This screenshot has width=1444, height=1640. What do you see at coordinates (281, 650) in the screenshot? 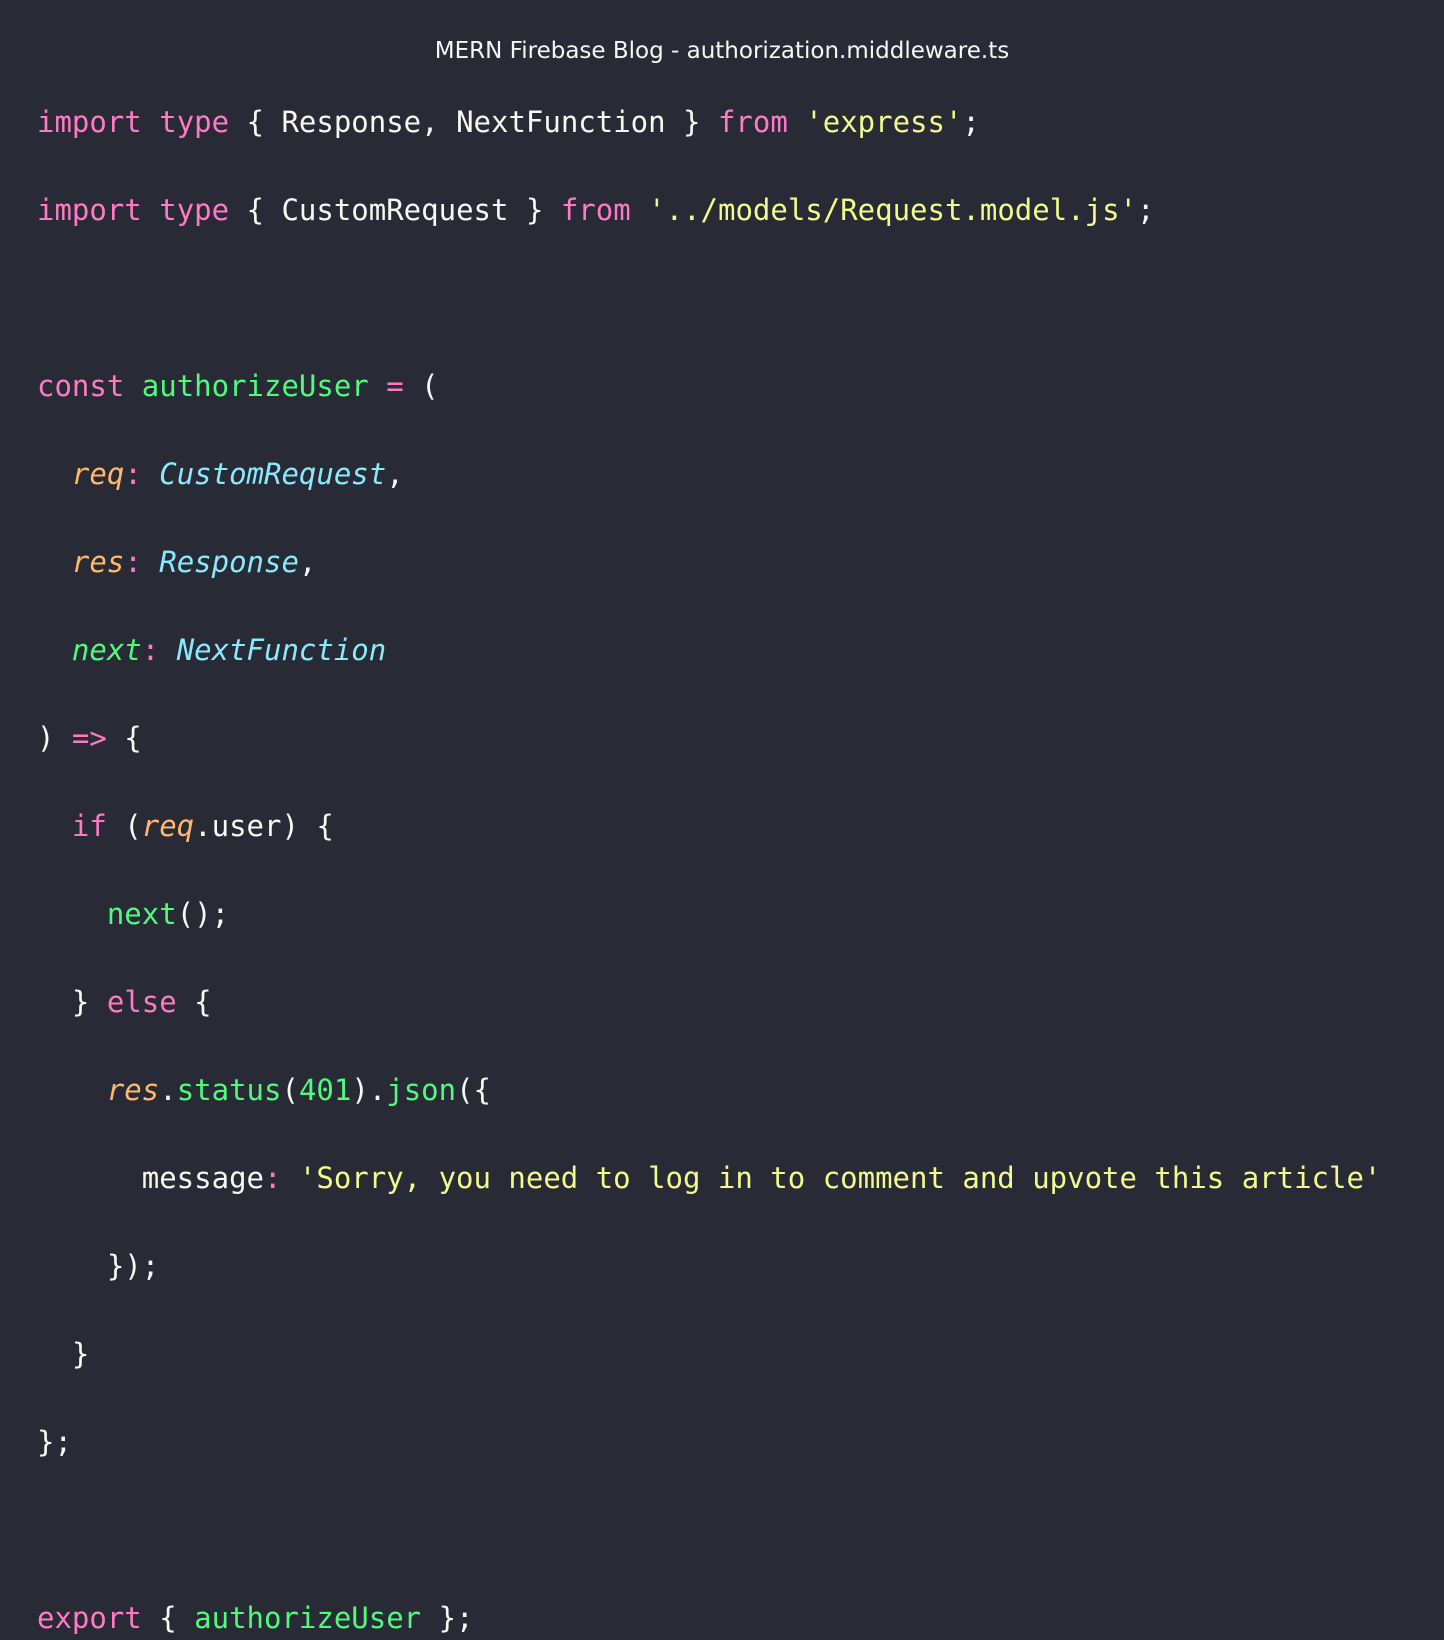
I see `type-next-function: NextFunction` at bounding box center [281, 650].